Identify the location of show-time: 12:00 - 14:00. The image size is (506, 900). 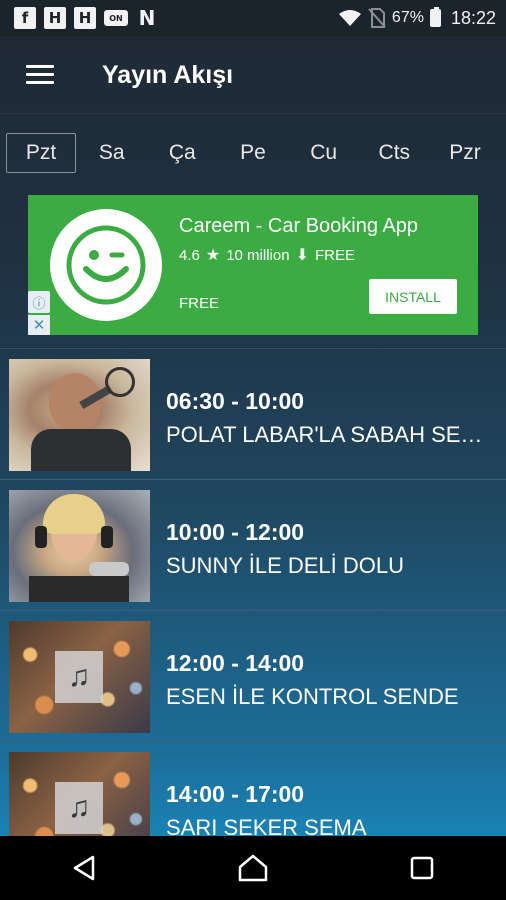
(235, 663).